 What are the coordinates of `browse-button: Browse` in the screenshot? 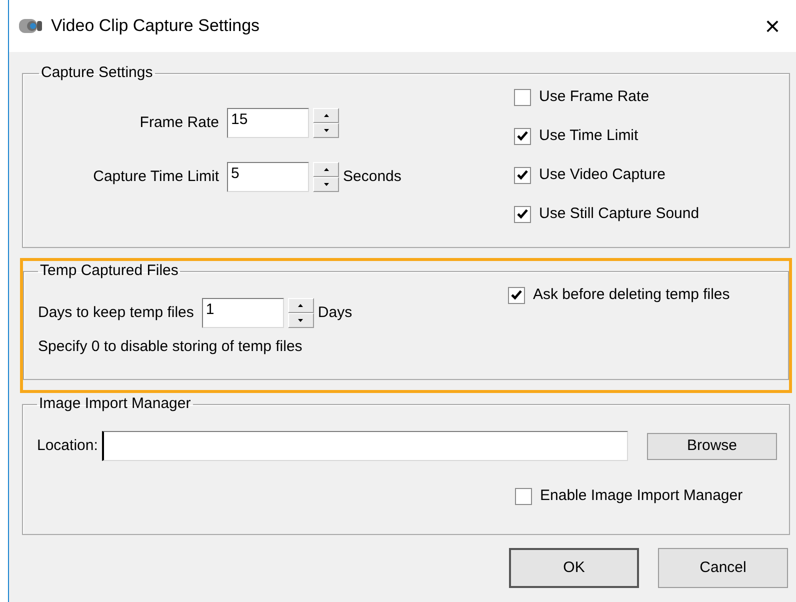 It's located at (712, 446).